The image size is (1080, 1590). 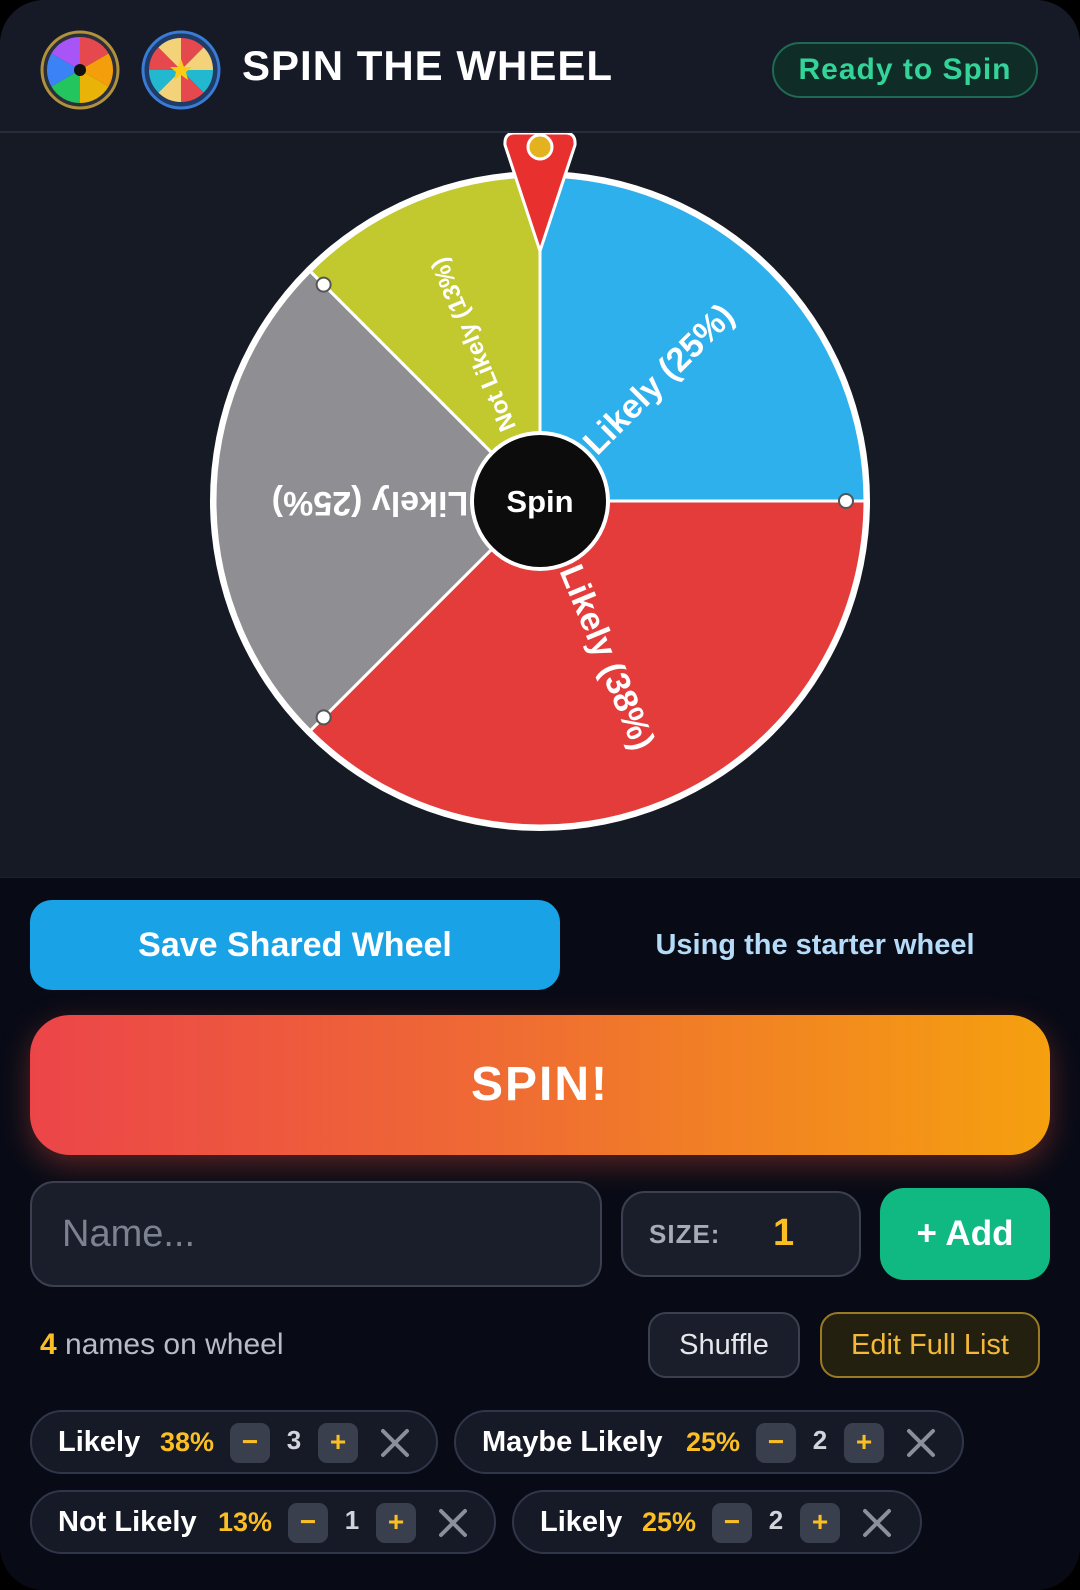 I want to click on entry-chip: Likely 38% − 3 +, so click(x=234, y=1442).